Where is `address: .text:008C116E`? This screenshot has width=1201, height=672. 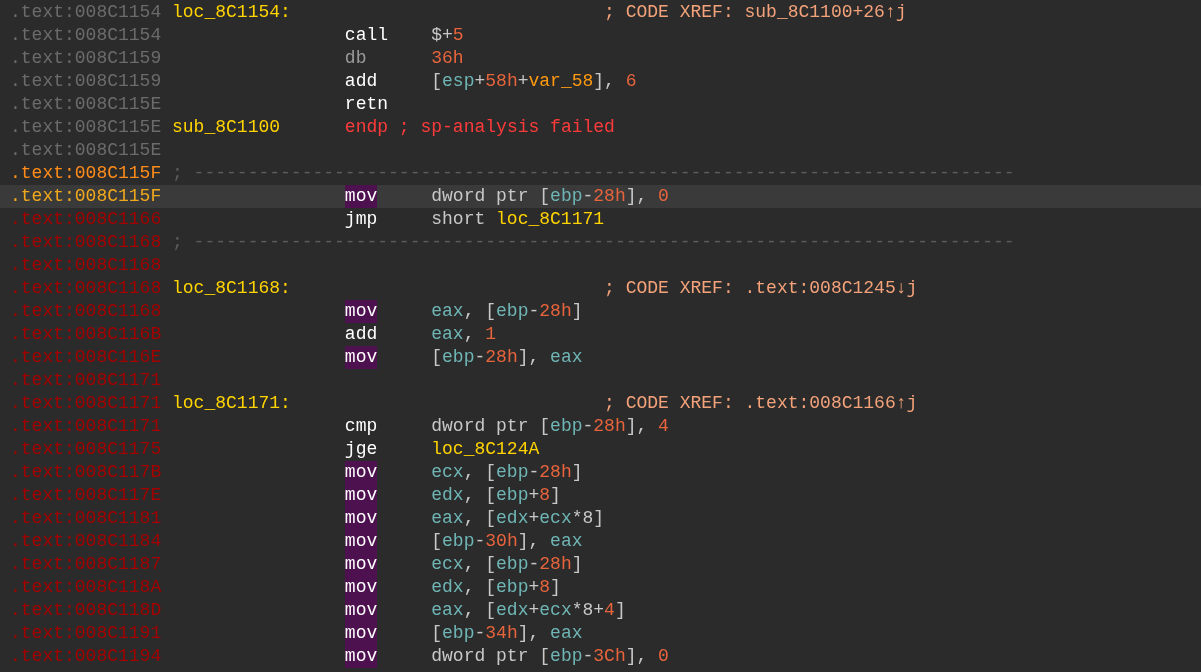 address: .text:008C116E is located at coordinates (86, 357).